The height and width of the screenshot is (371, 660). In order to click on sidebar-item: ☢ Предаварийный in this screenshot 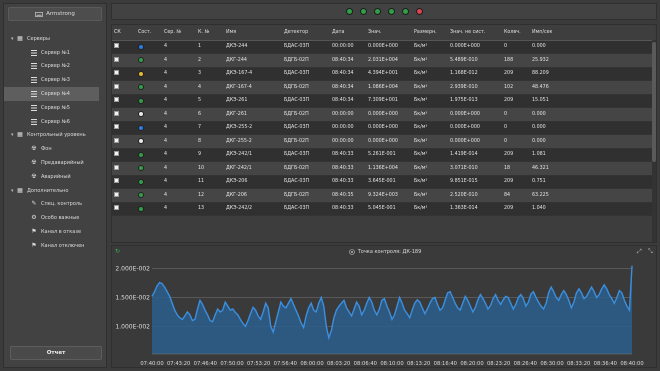, I will do `click(56, 163)`.